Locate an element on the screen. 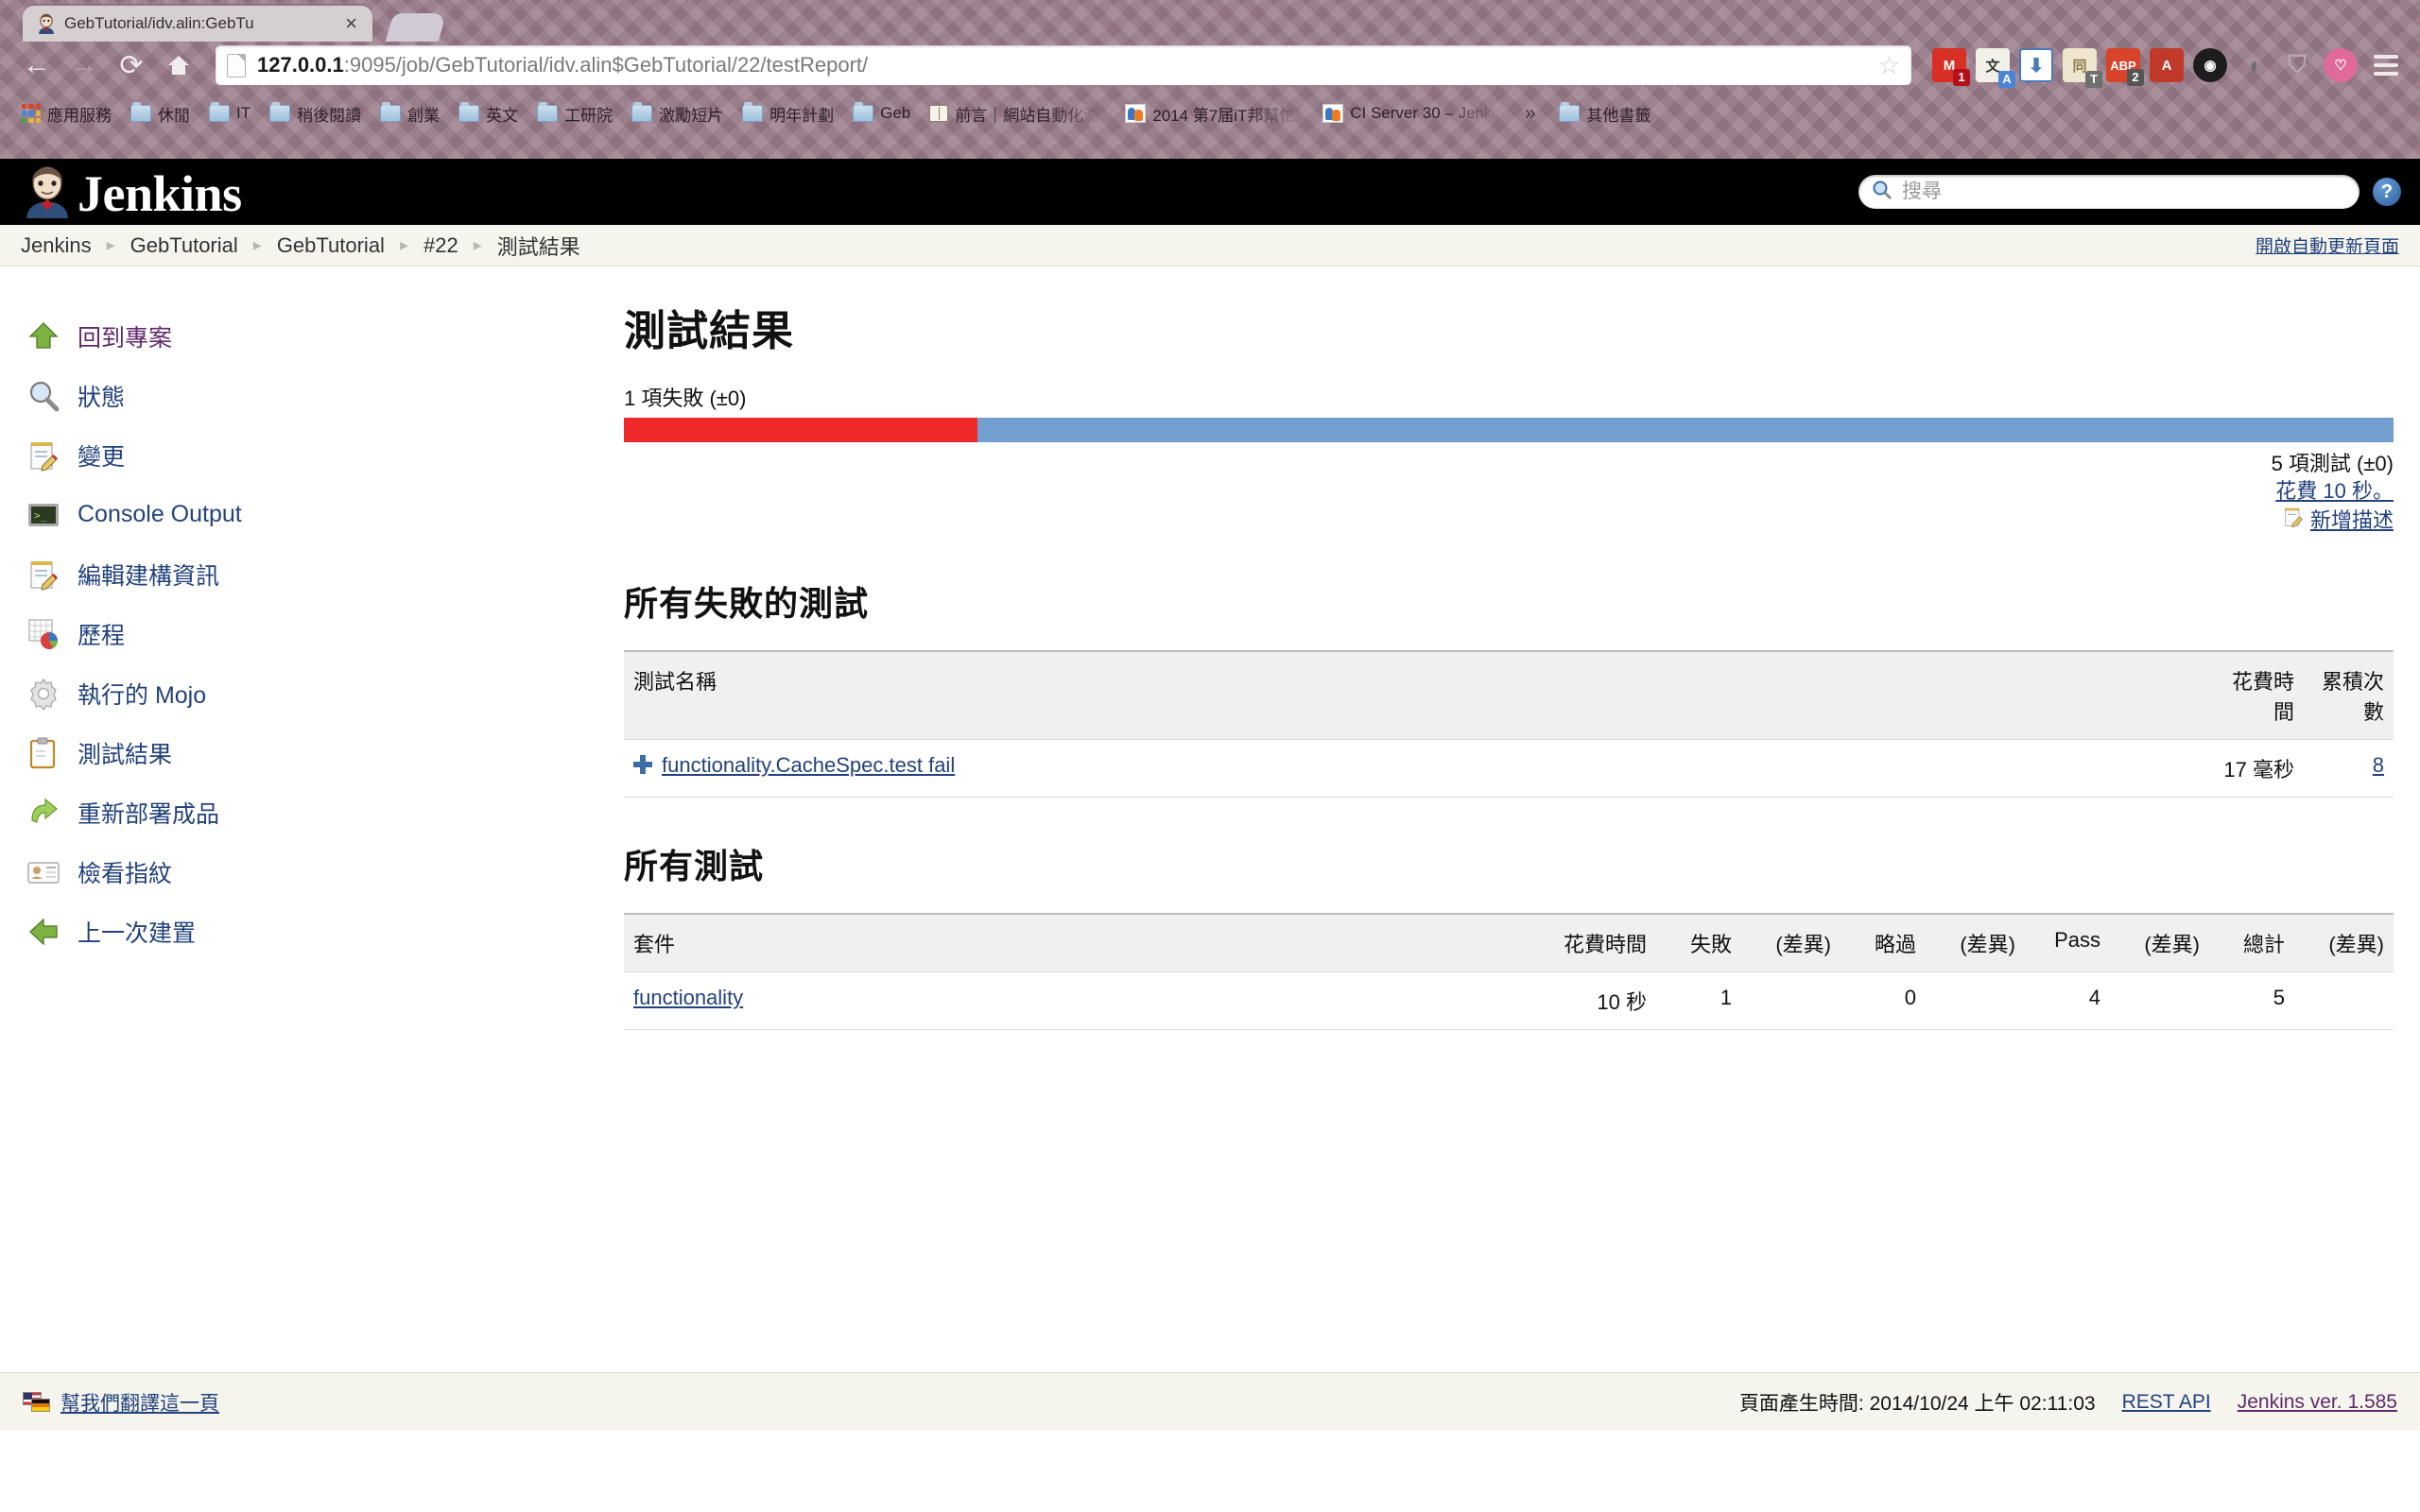  dictionary-extension-icon: A is located at coordinates (2167, 65).